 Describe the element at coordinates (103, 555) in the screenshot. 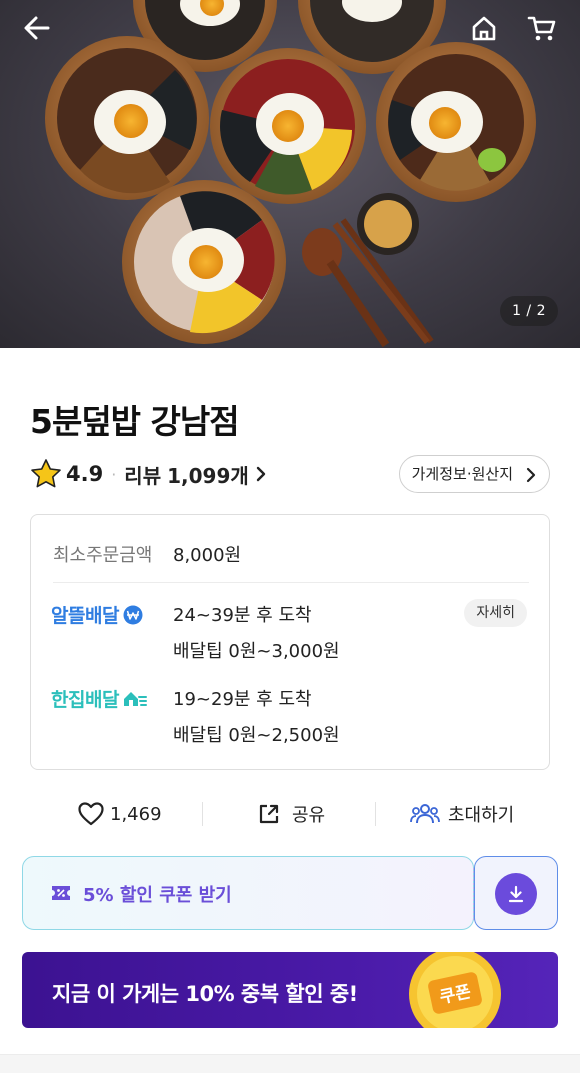

I see `min-order-label: 최소주문금액` at that location.